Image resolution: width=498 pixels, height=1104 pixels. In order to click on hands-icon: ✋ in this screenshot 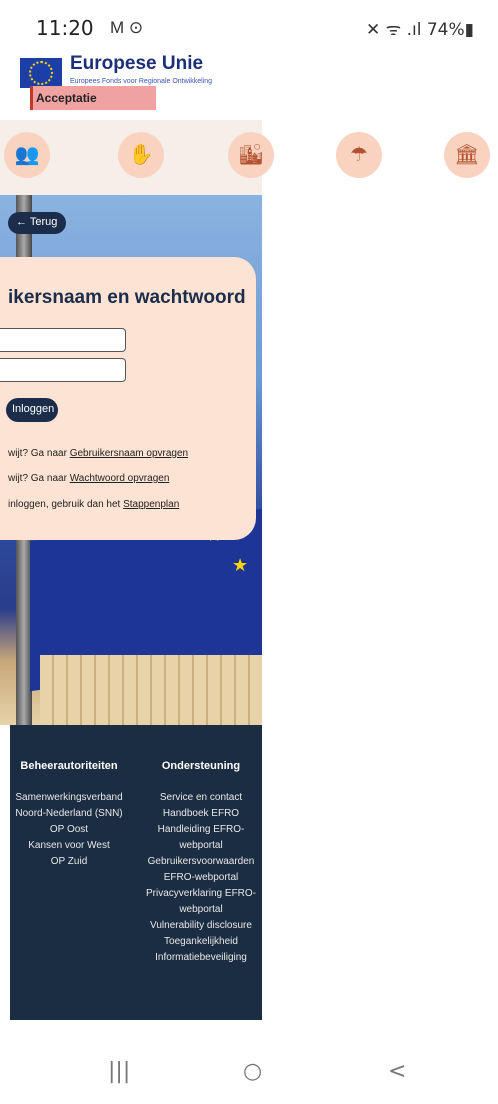, I will do `click(141, 155)`.